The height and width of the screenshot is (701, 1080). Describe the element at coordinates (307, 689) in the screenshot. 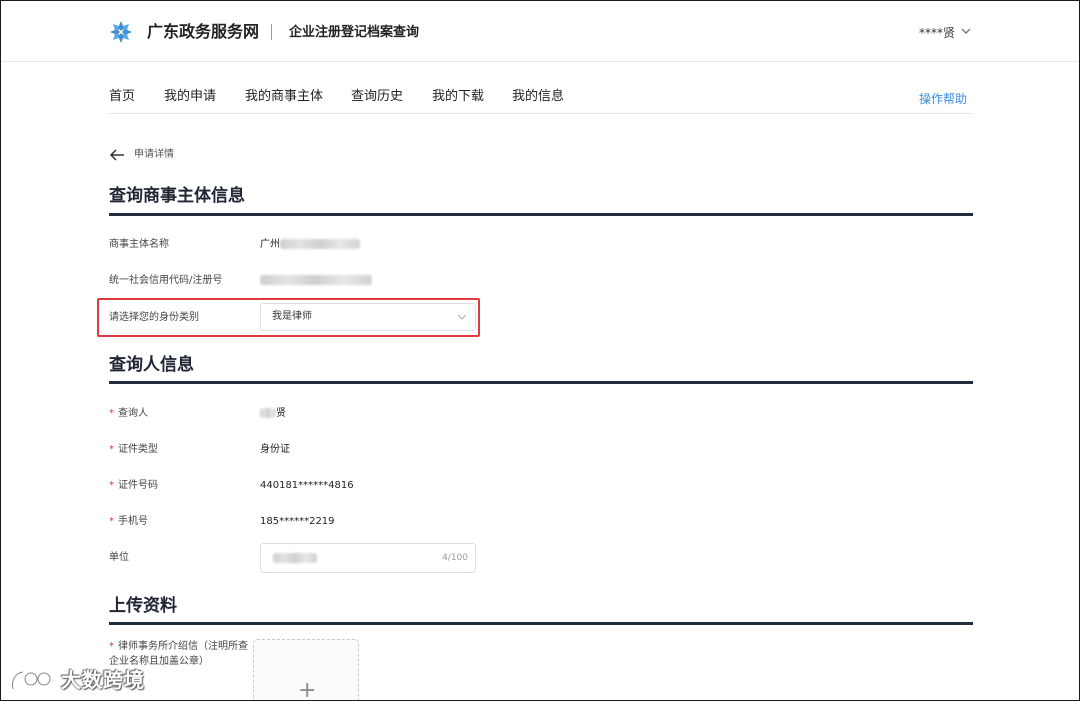

I see `plus-icon: +` at that location.